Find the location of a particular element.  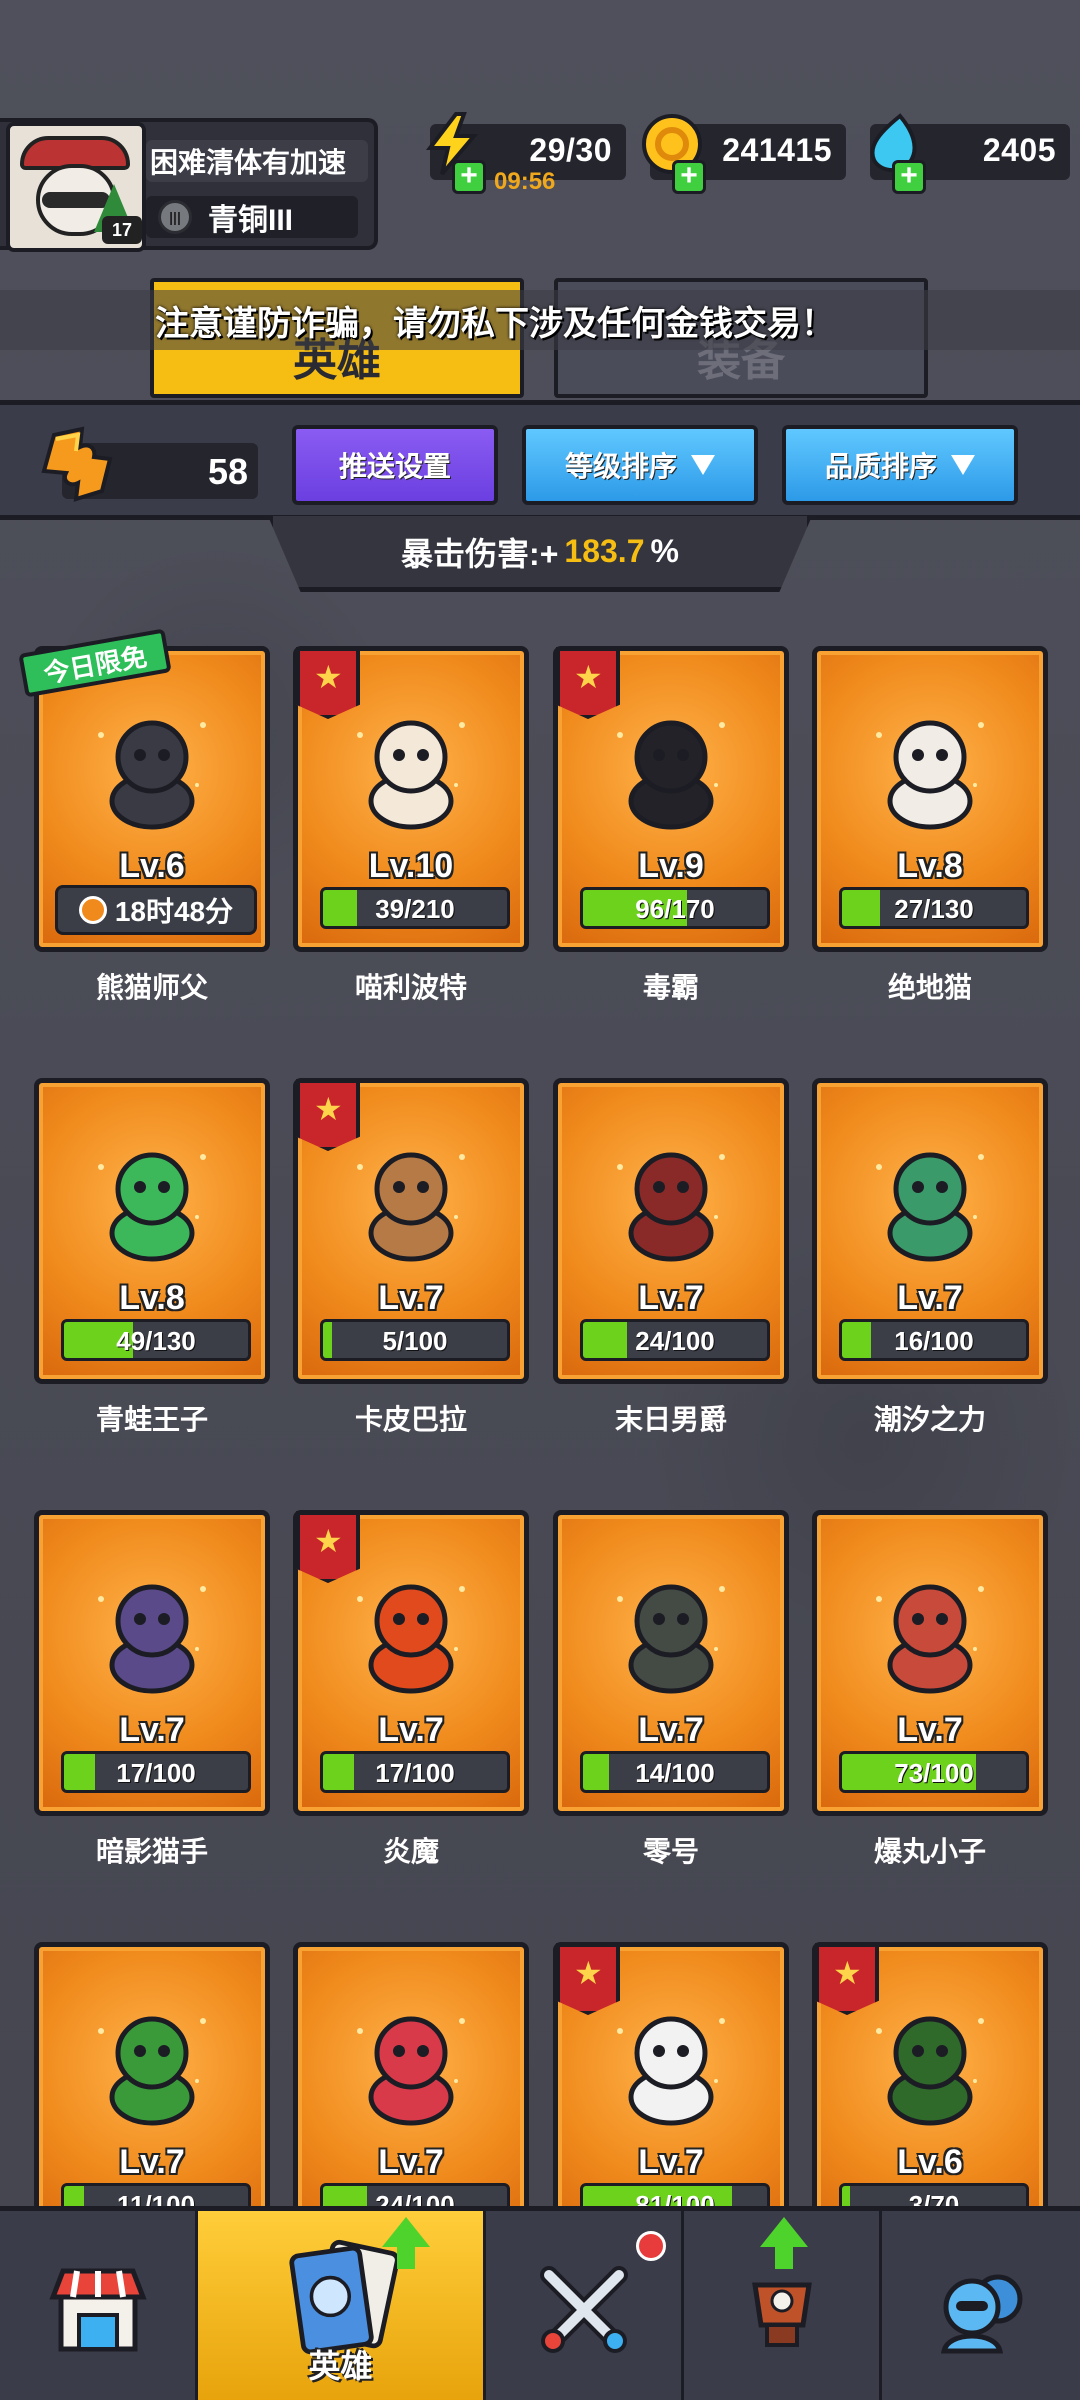

nav-social is located at coordinates (981, 2305).